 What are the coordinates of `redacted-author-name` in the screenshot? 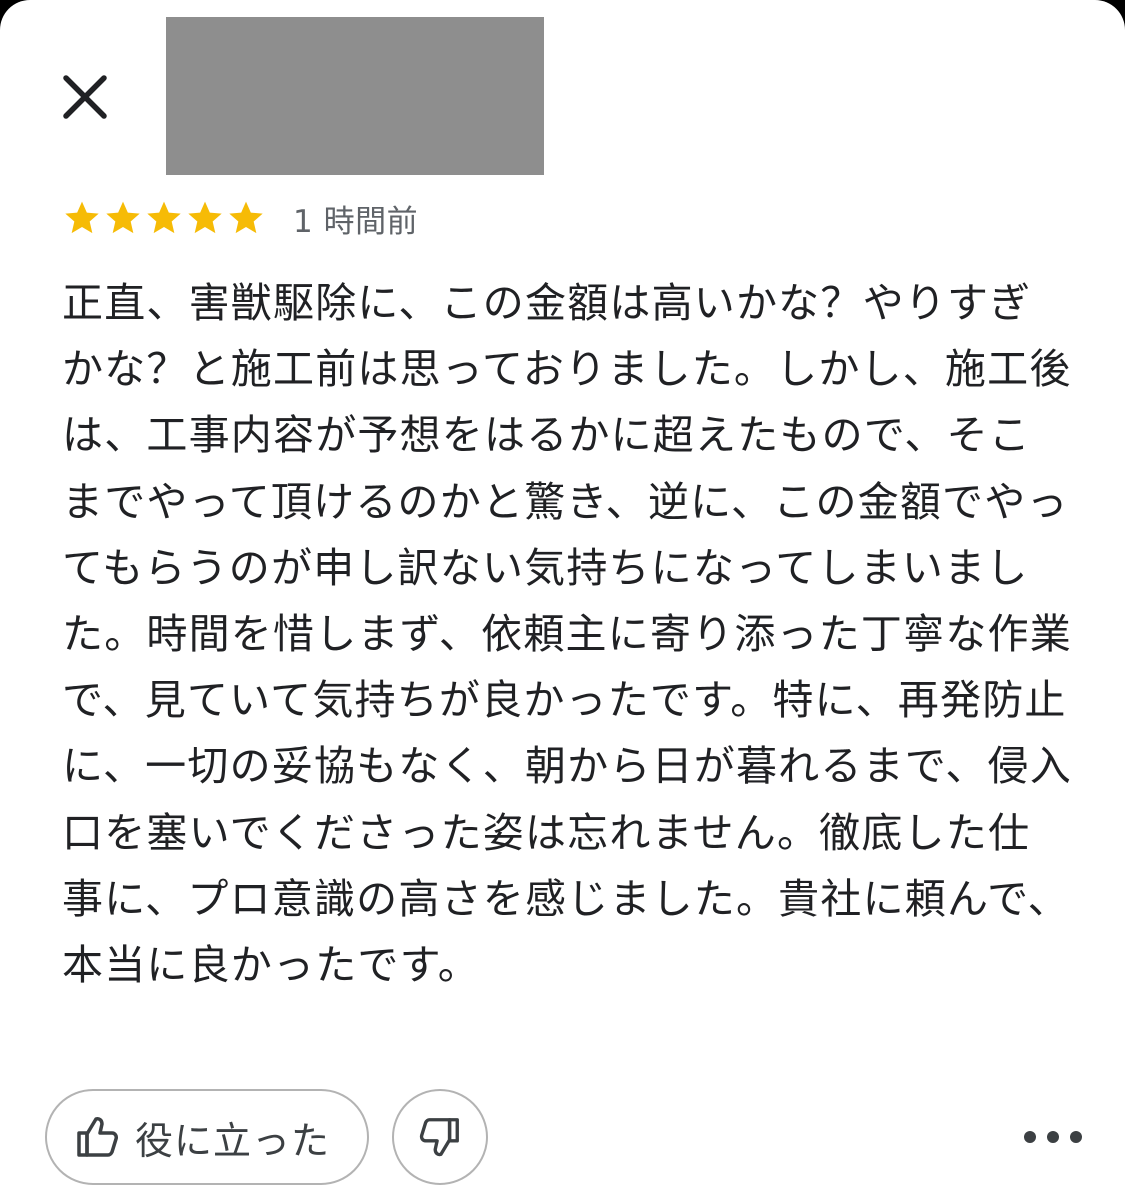 It's located at (355, 96).